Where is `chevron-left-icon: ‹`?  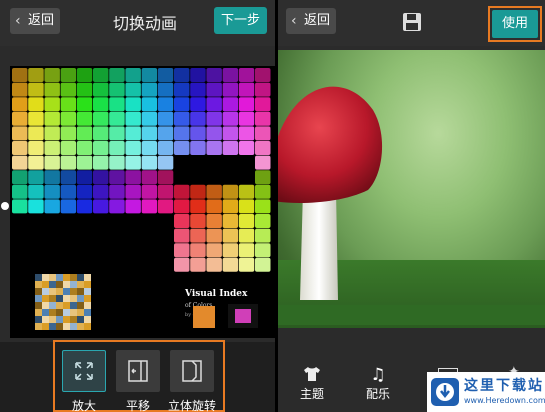
chevron-left-icon: ‹ is located at coordinates (18, 21).